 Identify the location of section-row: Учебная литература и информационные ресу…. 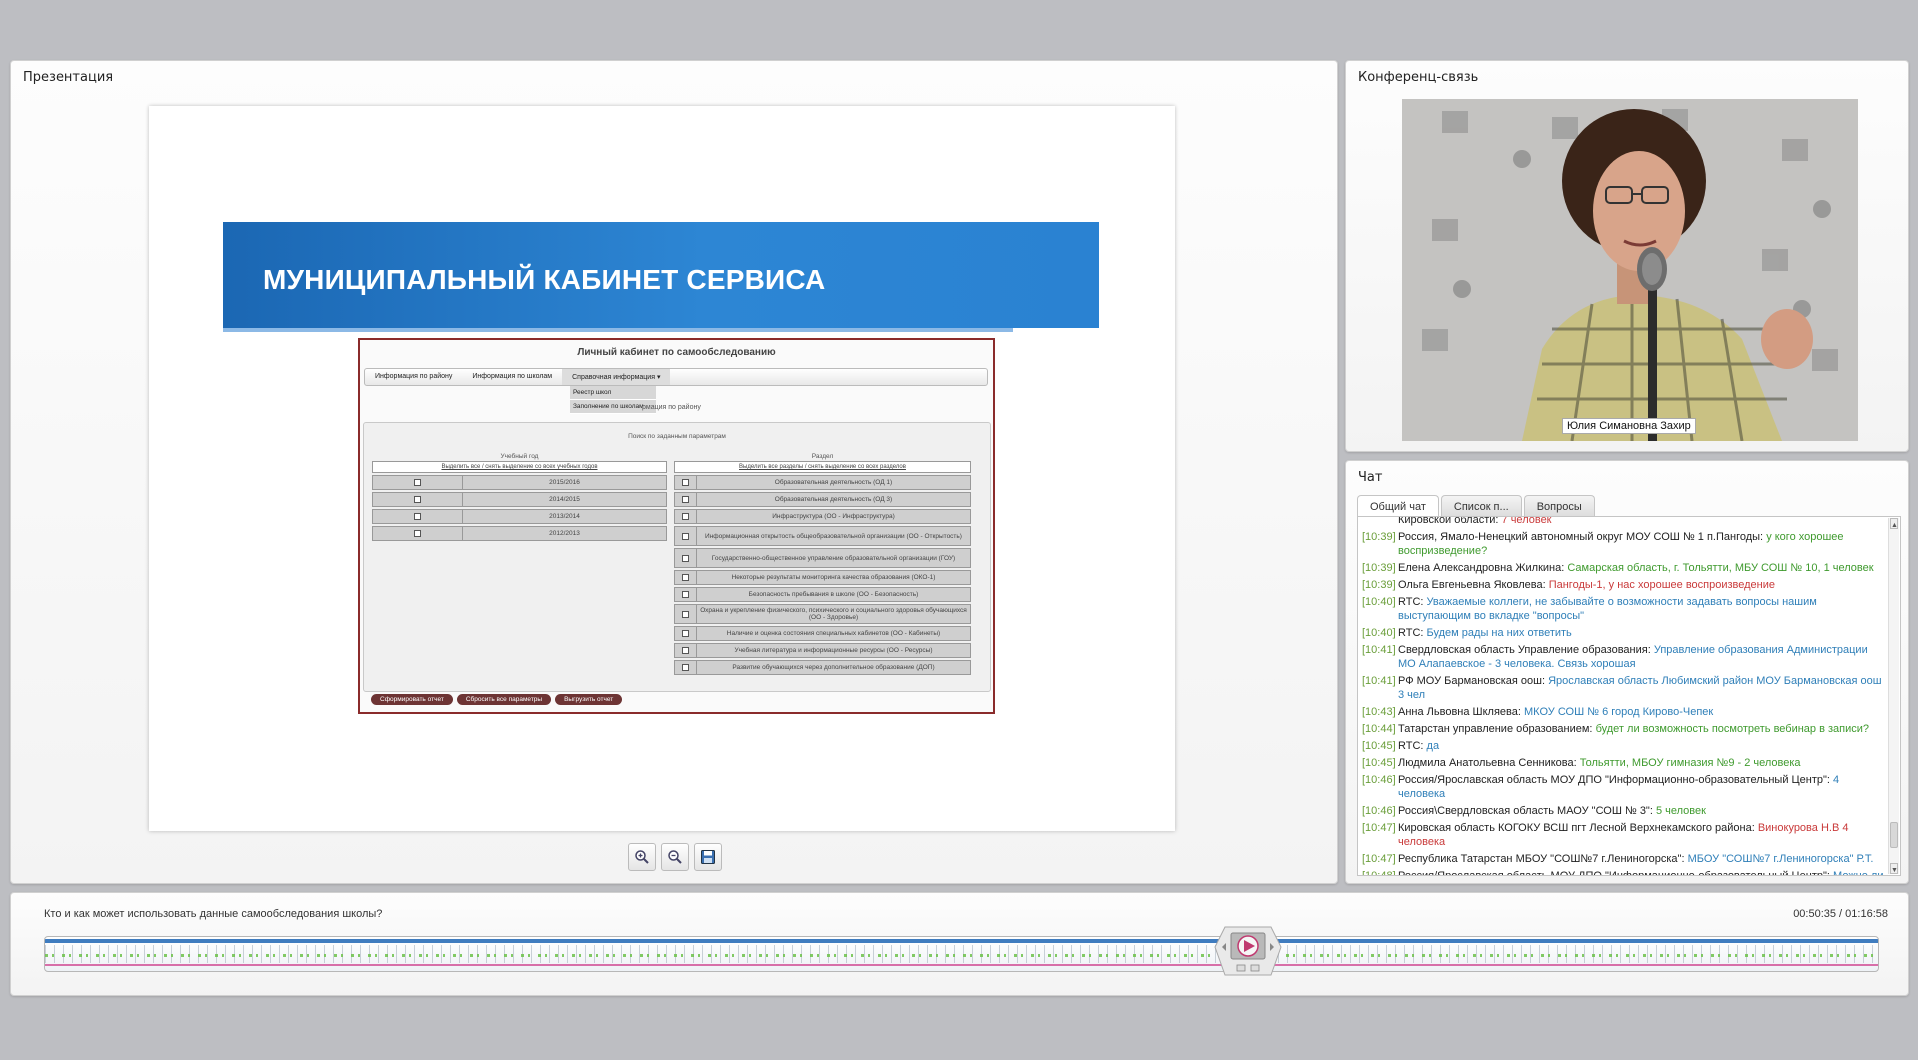
(822, 650).